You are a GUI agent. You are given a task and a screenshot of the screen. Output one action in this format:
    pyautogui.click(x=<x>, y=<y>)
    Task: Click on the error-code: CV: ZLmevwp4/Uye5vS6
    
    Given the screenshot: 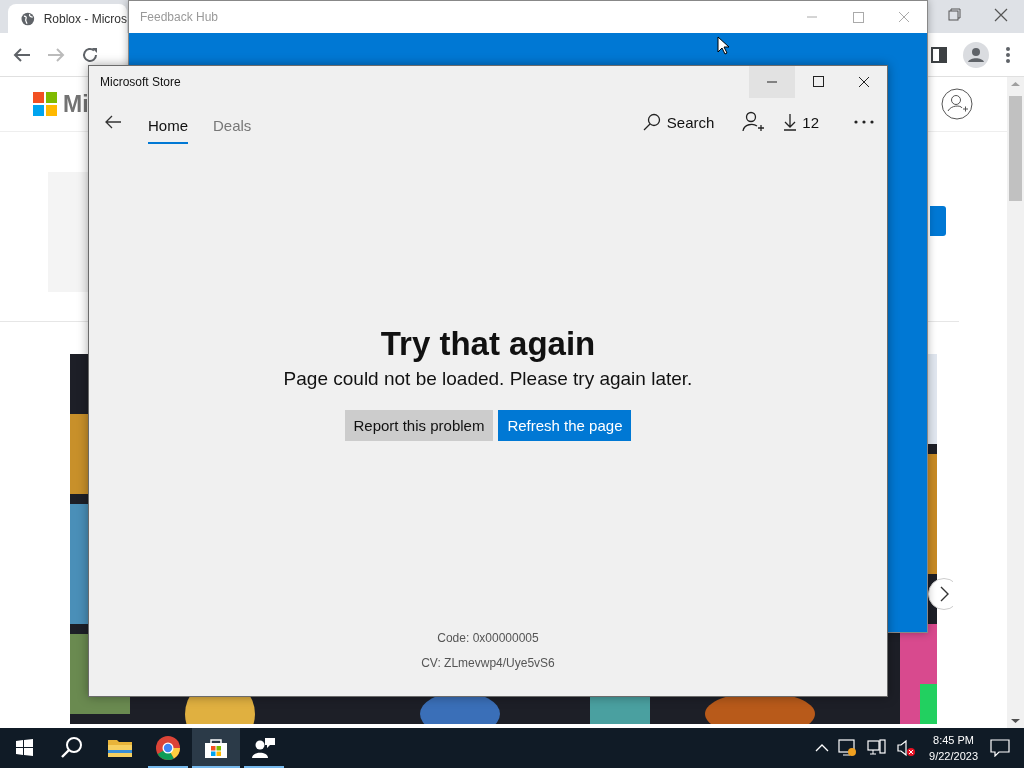 What is the action you would take?
    pyautogui.click(x=488, y=663)
    